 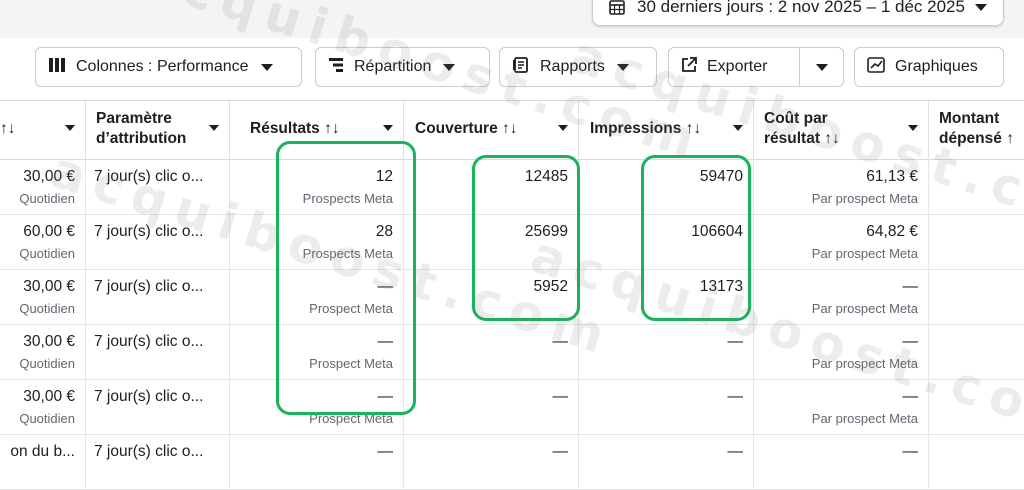 What do you see at coordinates (666, 241) in the screenshot?
I see `cell-impressions: 106604` at bounding box center [666, 241].